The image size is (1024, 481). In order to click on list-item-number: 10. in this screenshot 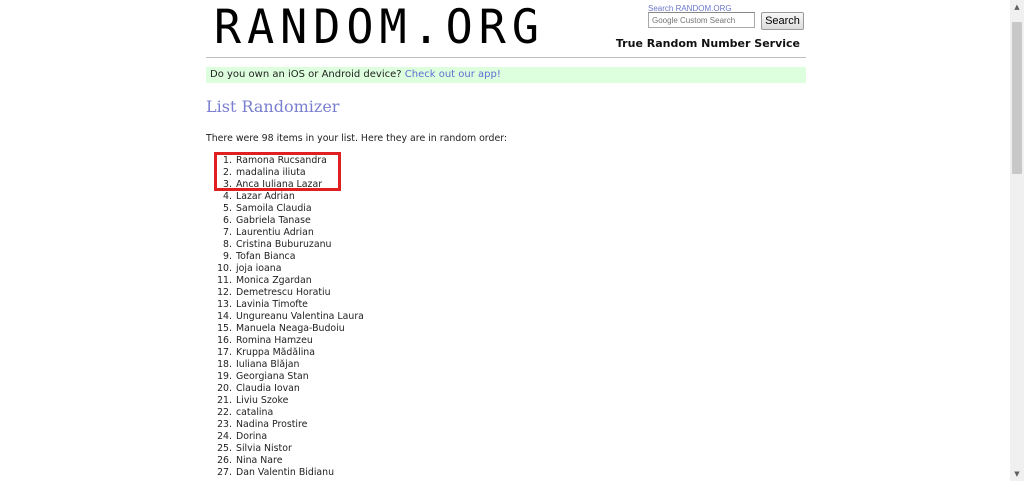, I will do `click(224, 268)`.